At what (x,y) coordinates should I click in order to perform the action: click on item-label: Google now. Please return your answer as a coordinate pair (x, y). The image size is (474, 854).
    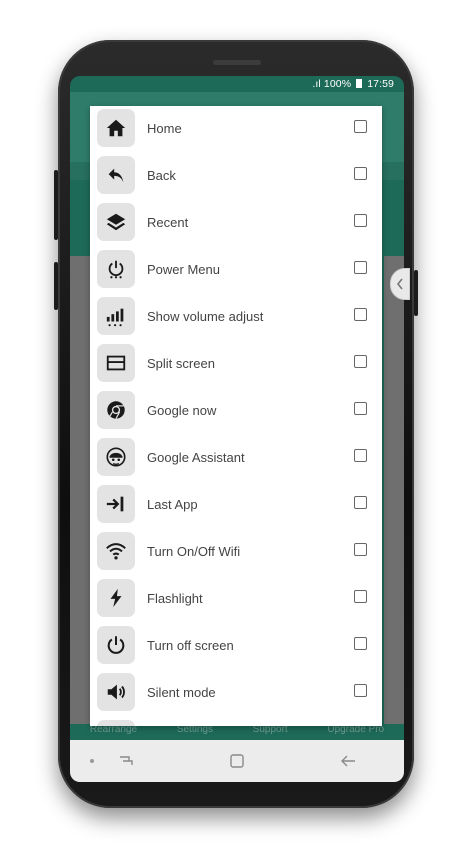
    Looking at the image, I should click on (182, 410).